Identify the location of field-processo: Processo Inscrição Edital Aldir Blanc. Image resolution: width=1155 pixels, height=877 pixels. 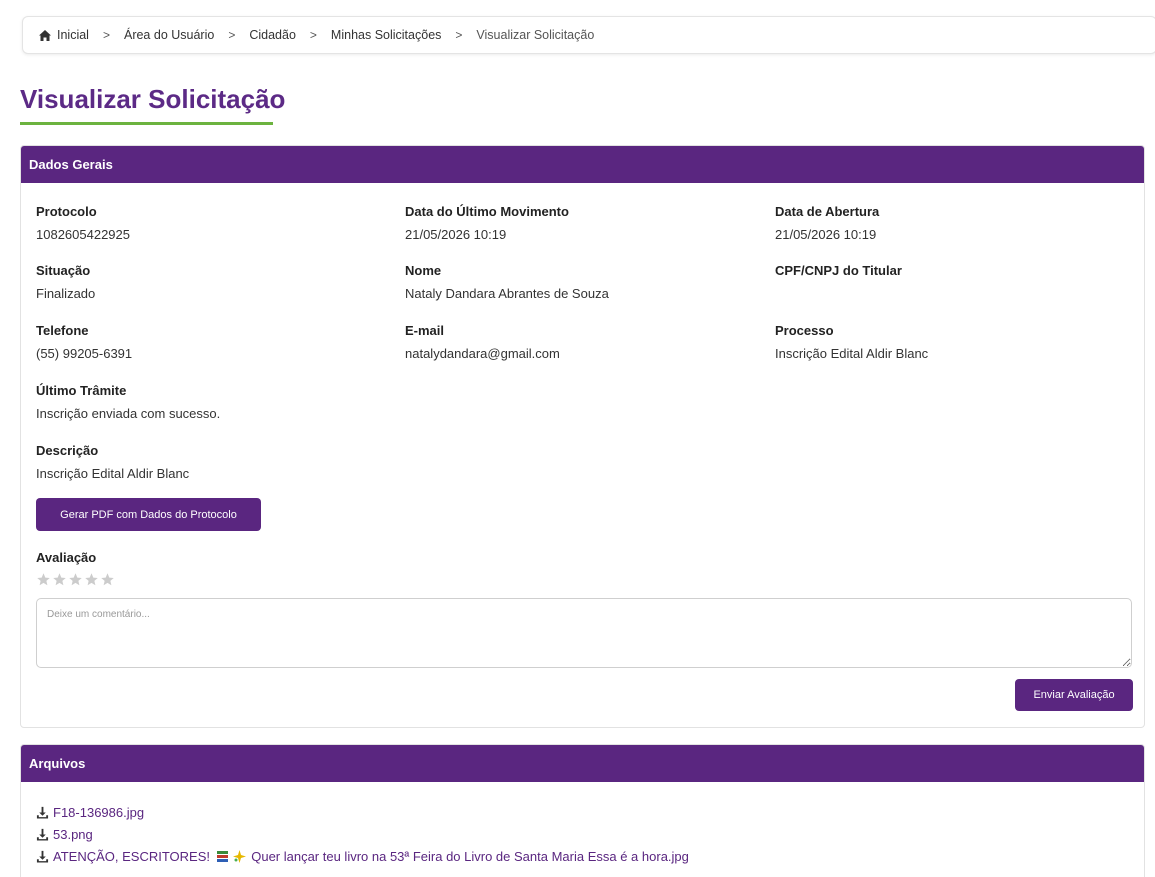
(851, 342).